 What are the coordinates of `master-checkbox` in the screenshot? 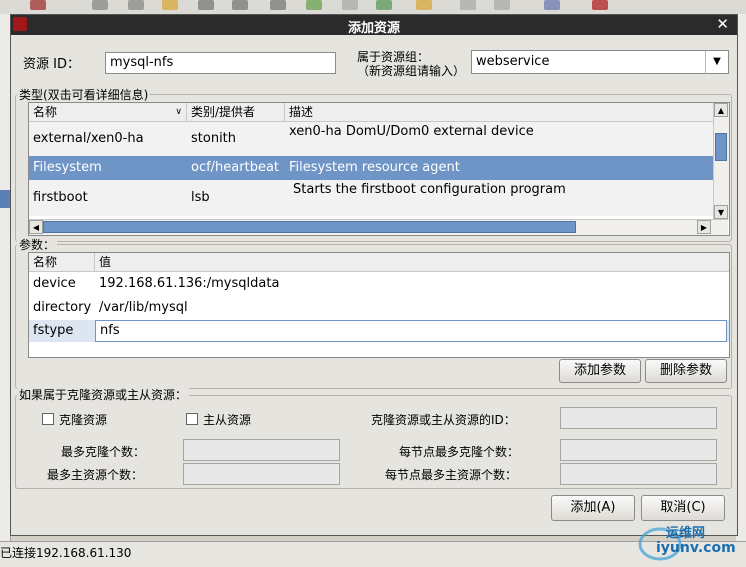 It's located at (192, 419).